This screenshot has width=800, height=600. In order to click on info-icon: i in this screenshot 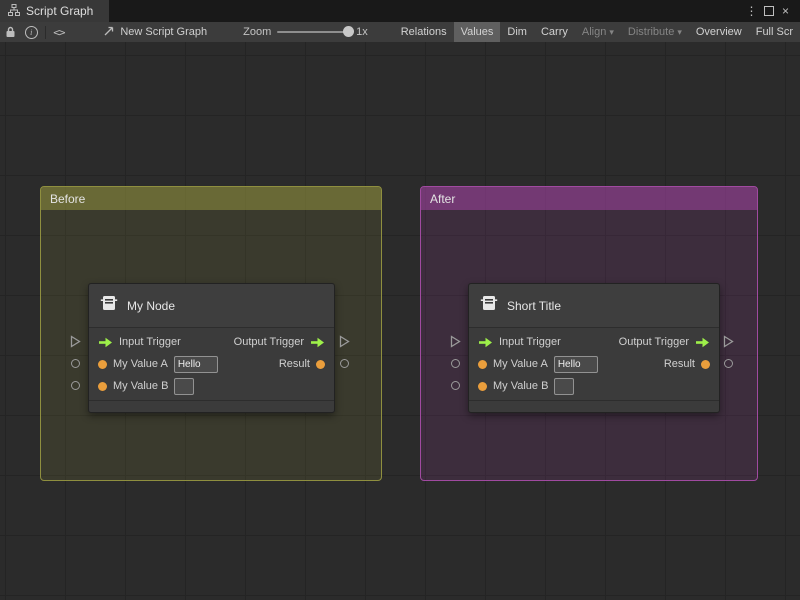, I will do `click(31, 32)`.